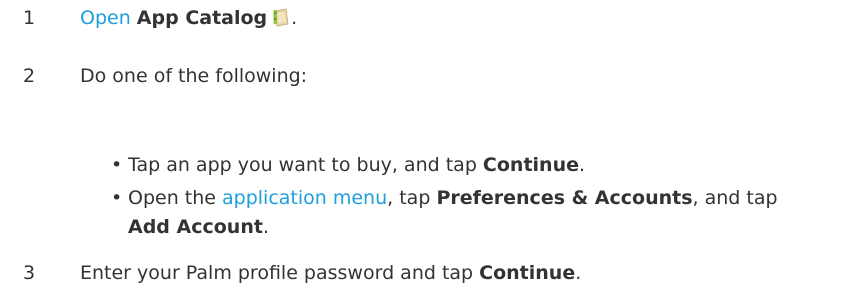 This screenshot has width=863, height=297. I want to click on open-link: Open, so click(105, 18).